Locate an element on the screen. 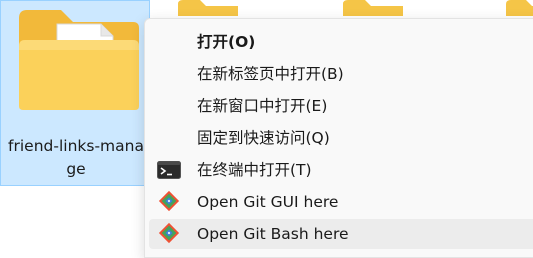 The image size is (533, 258). terminal-icon is located at coordinates (169, 170).